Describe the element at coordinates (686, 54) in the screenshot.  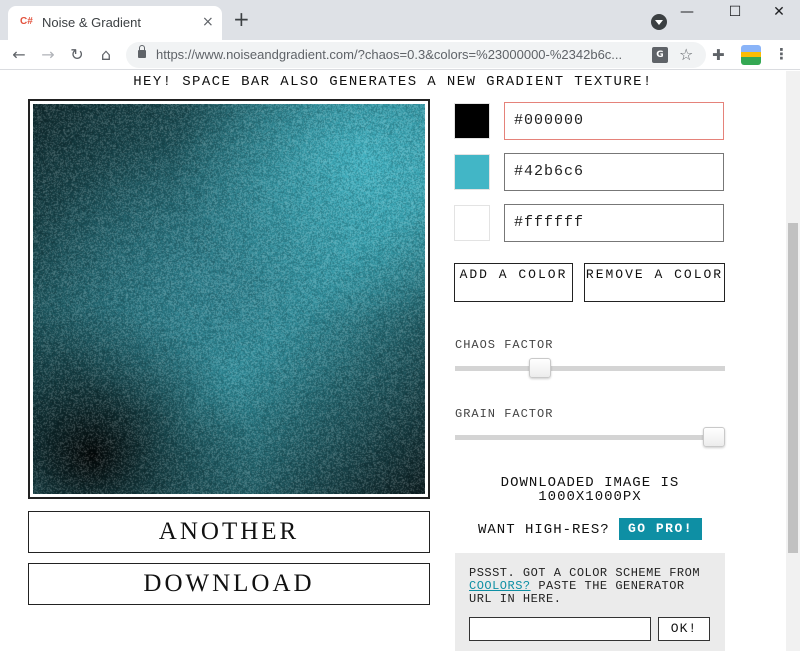
I see `bookmark-star-icon: ☆` at that location.